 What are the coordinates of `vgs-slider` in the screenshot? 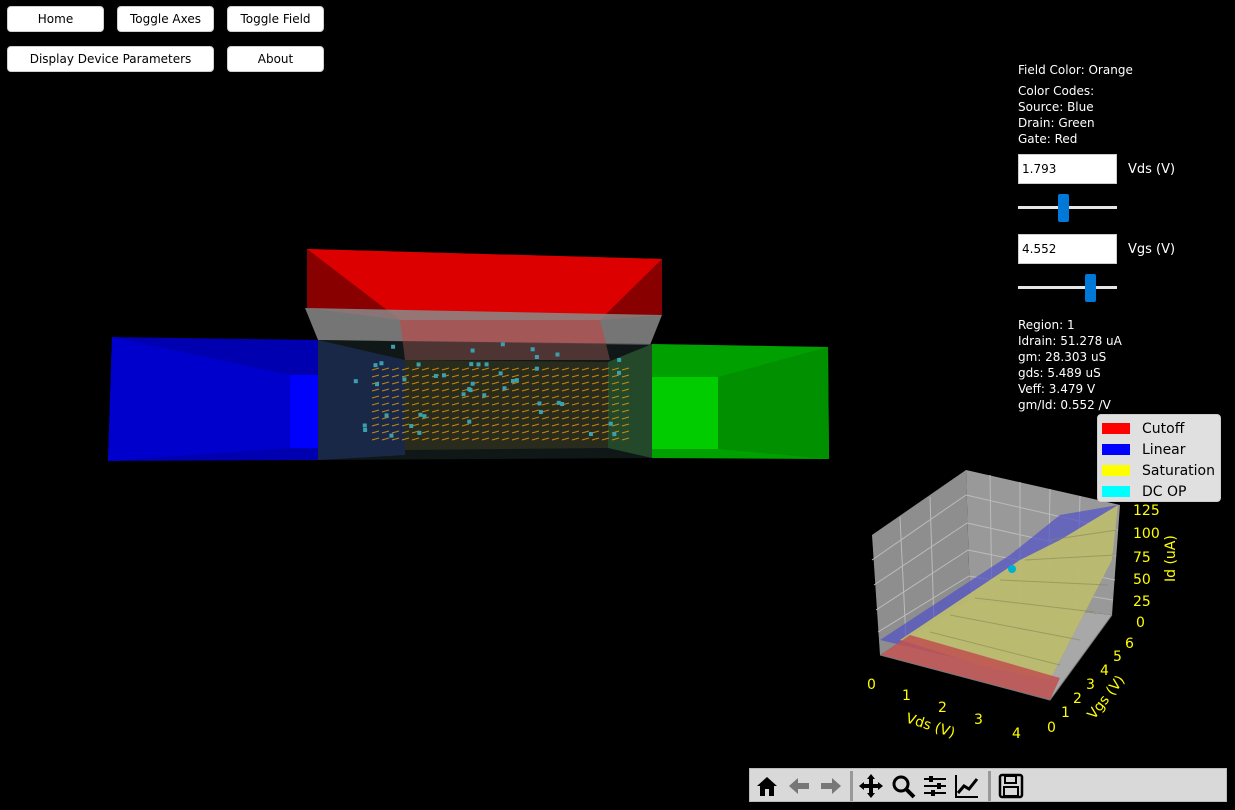 It's located at (1067, 287).